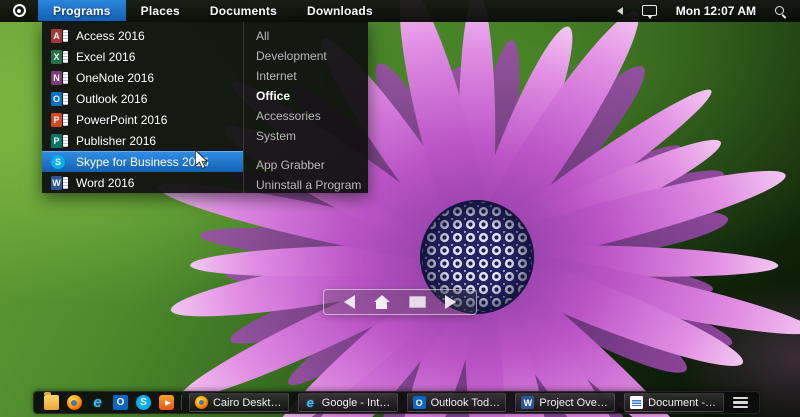 This screenshot has width=800, height=417. What do you see at coordinates (716, 11) in the screenshot?
I see `clock: Mon 12:07 AM` at bounding box center [716, 11].